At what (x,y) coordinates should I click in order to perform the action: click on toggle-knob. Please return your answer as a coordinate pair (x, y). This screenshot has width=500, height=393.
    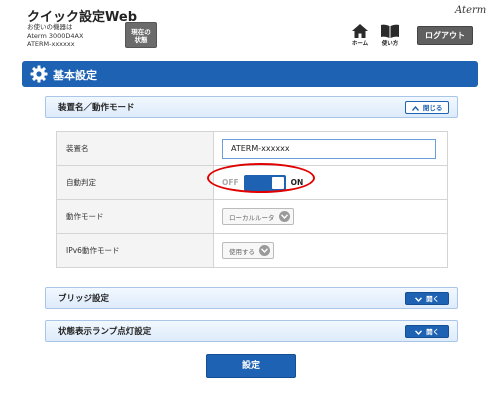
    Looking at the image, I should click on (277, 182).